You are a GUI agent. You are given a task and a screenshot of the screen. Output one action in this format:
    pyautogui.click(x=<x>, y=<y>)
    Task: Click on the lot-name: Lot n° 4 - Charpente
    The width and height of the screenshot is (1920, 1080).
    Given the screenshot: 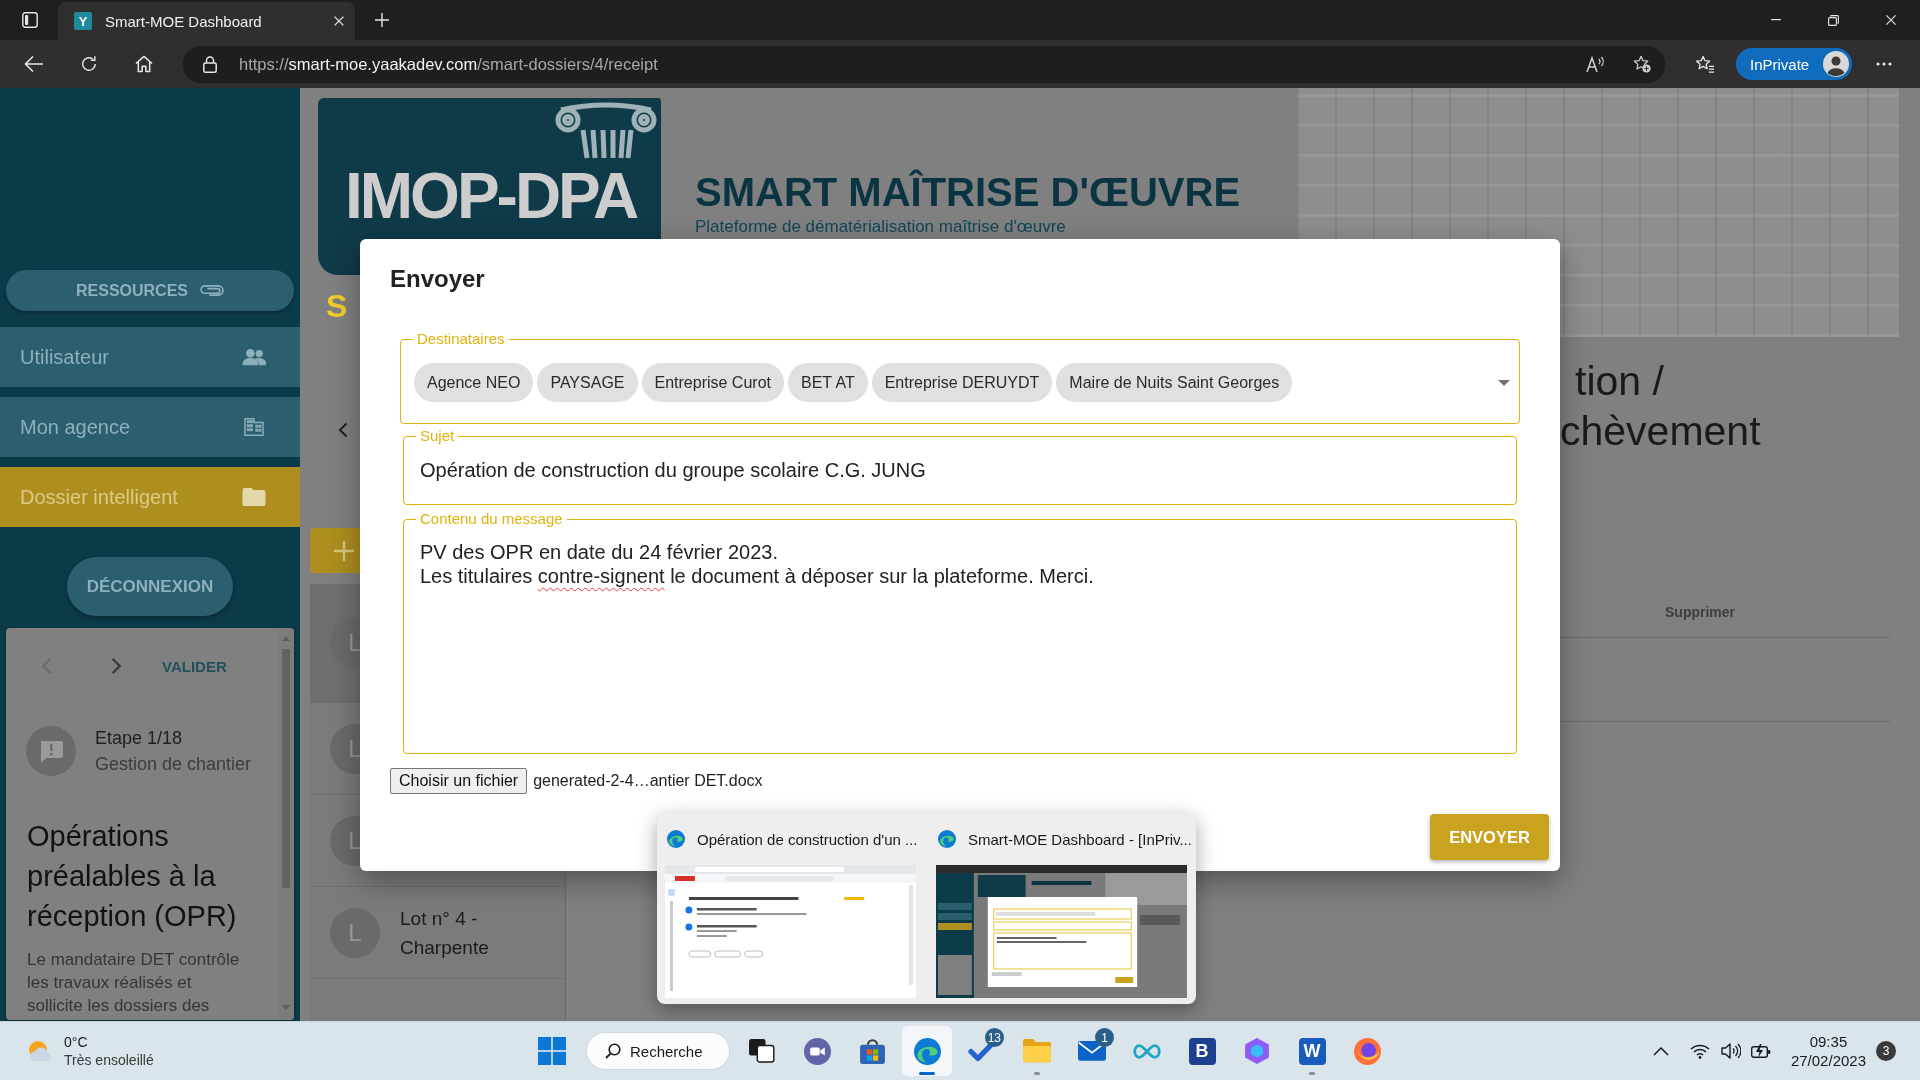 What is the action you would take?
    pyautogui.click(x=445, y=933)
    